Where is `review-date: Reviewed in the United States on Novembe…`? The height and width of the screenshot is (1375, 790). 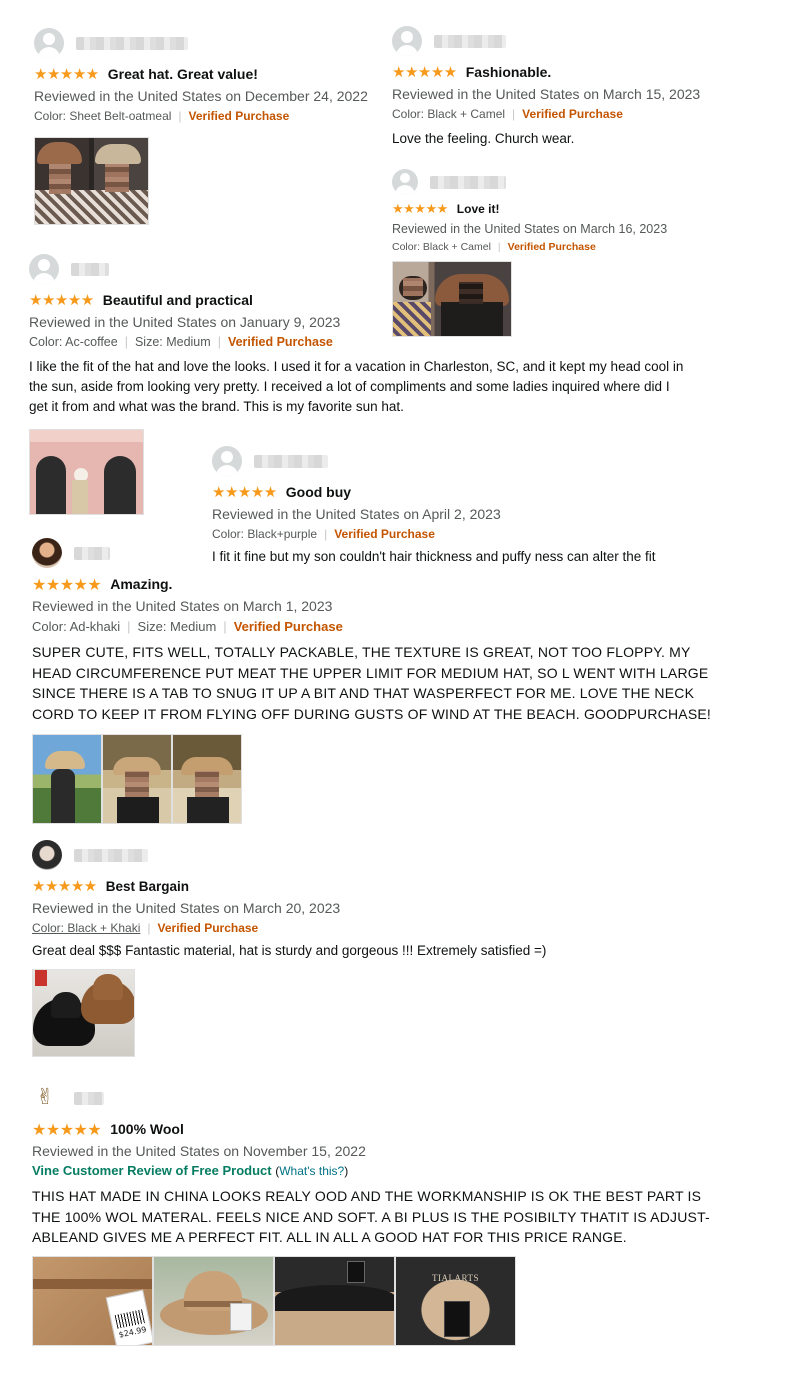
review-date: Reviewed in the United States on Novembe… is located at coordinates (199, 1151).